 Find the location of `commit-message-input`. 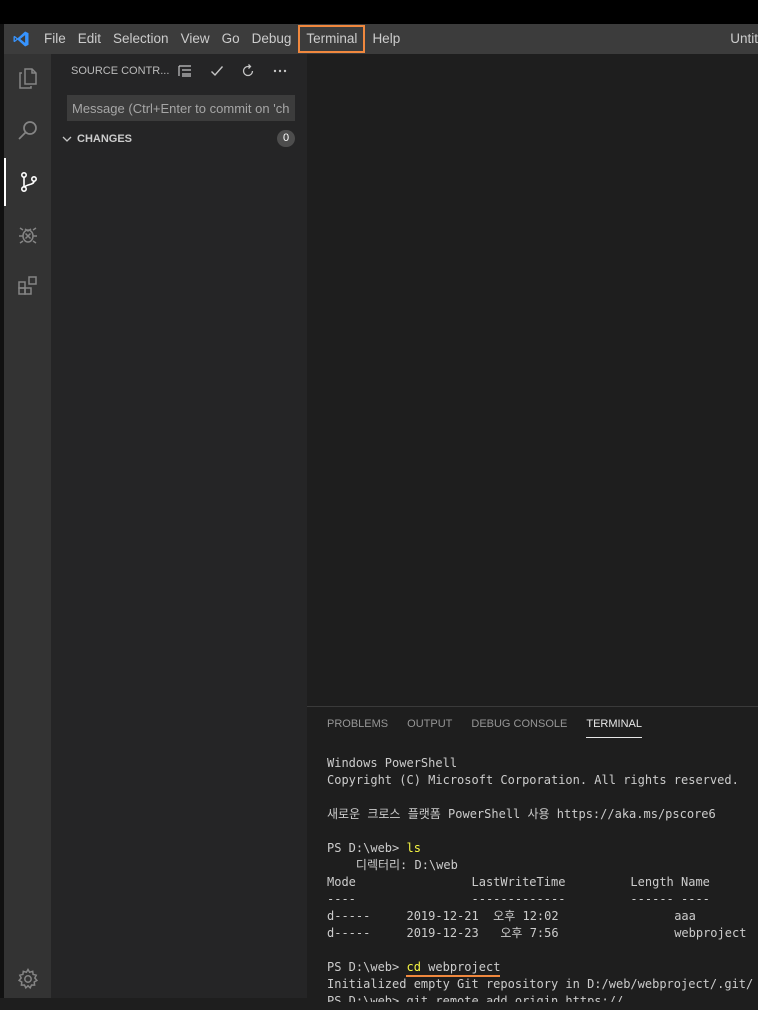

commit-message-input is located at coordinates (181, 108).